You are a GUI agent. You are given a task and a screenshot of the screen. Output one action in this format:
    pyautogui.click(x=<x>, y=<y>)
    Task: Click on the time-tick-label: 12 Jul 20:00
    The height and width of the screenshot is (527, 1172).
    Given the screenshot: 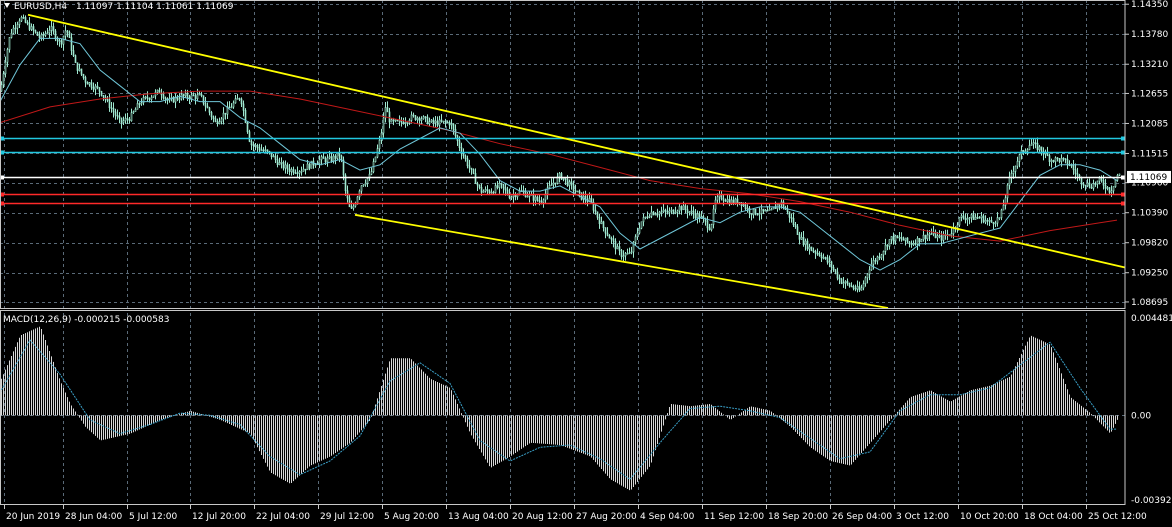 What is the action you would take?
    pyautogui.click(x=219, y=517)
    